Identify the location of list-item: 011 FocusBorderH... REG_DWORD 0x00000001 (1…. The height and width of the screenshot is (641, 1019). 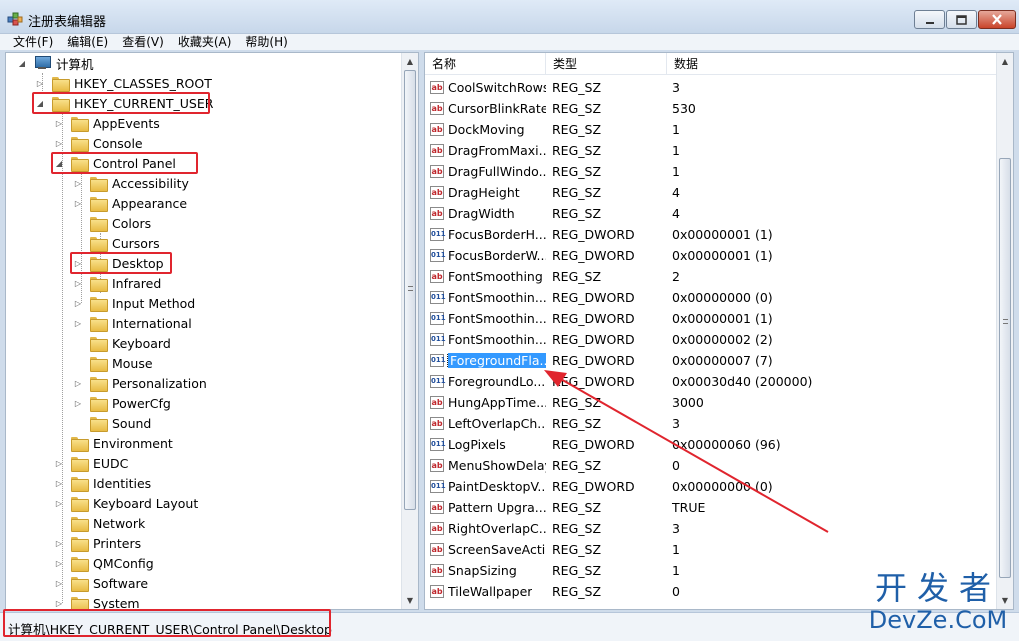
(712, 234).